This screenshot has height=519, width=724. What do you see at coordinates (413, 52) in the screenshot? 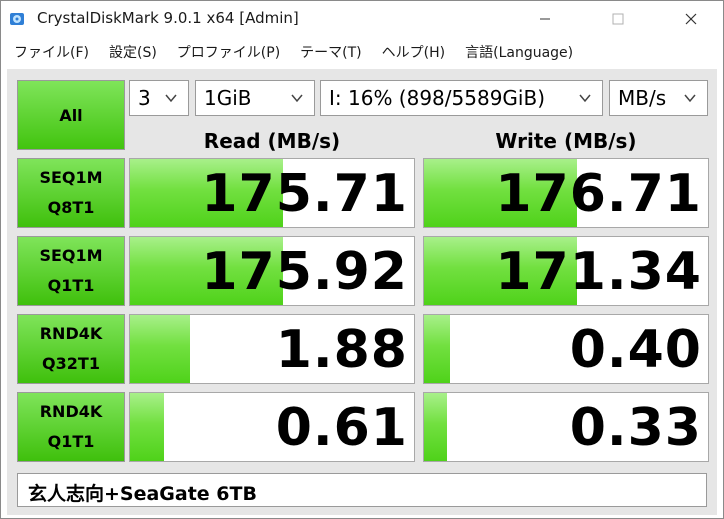
I see `menu-help: ヘルプ(H)` at bounding box center [413, 52].